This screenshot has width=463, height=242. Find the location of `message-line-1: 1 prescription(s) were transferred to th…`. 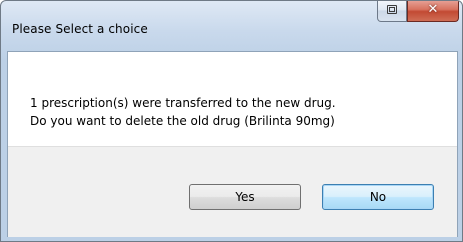

message-line-1: 1 prescription(s) were transferred to th… is located at coordinates (183, 103).